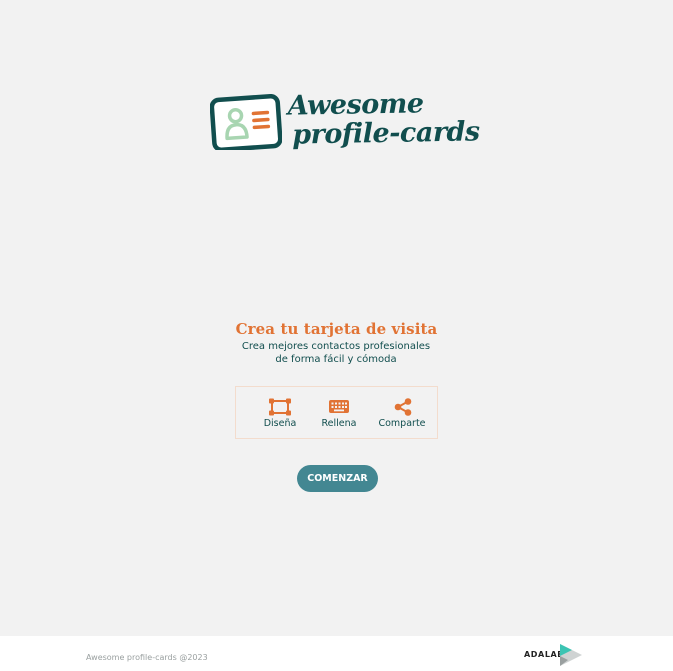 The image size is (673, 671). I want to click on logo-text: Awesome profile-cards, so click(383, 119).